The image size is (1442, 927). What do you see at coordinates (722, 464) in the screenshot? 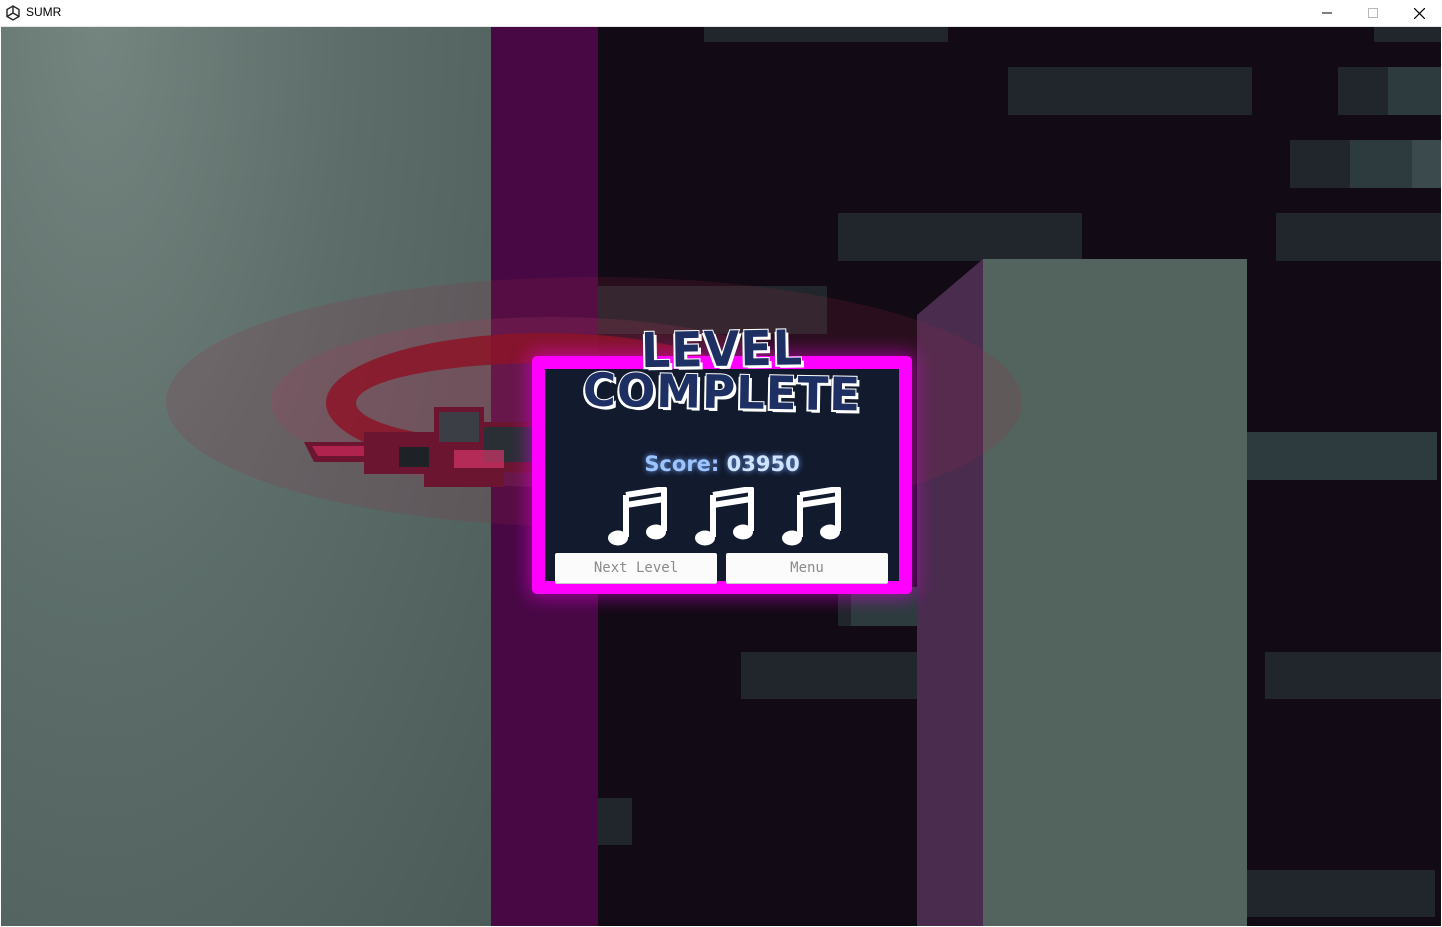
I see `score-display: Score: 03950` at bounding box center [722, 464].